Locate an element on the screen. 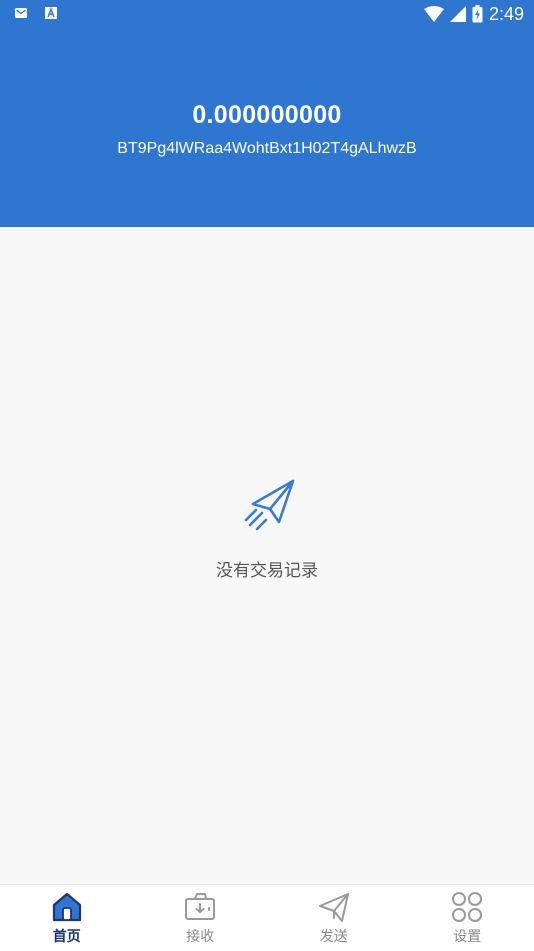 Image resolution: width=534 pixels, height=951 pixels. nav-settings: 设置 is located at coordinates (467, 918).